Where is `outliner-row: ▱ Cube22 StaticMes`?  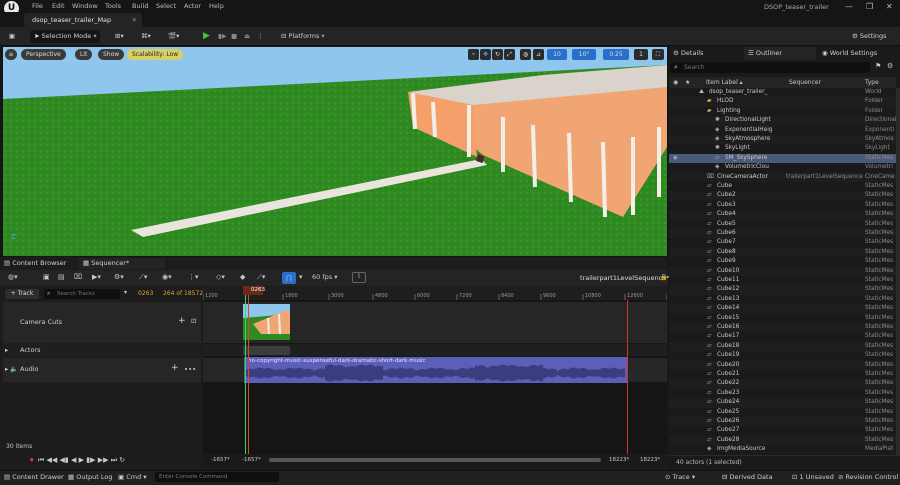
outliner-row: ▱ Cube22 StaticMes is located at coordinates (782, 384).